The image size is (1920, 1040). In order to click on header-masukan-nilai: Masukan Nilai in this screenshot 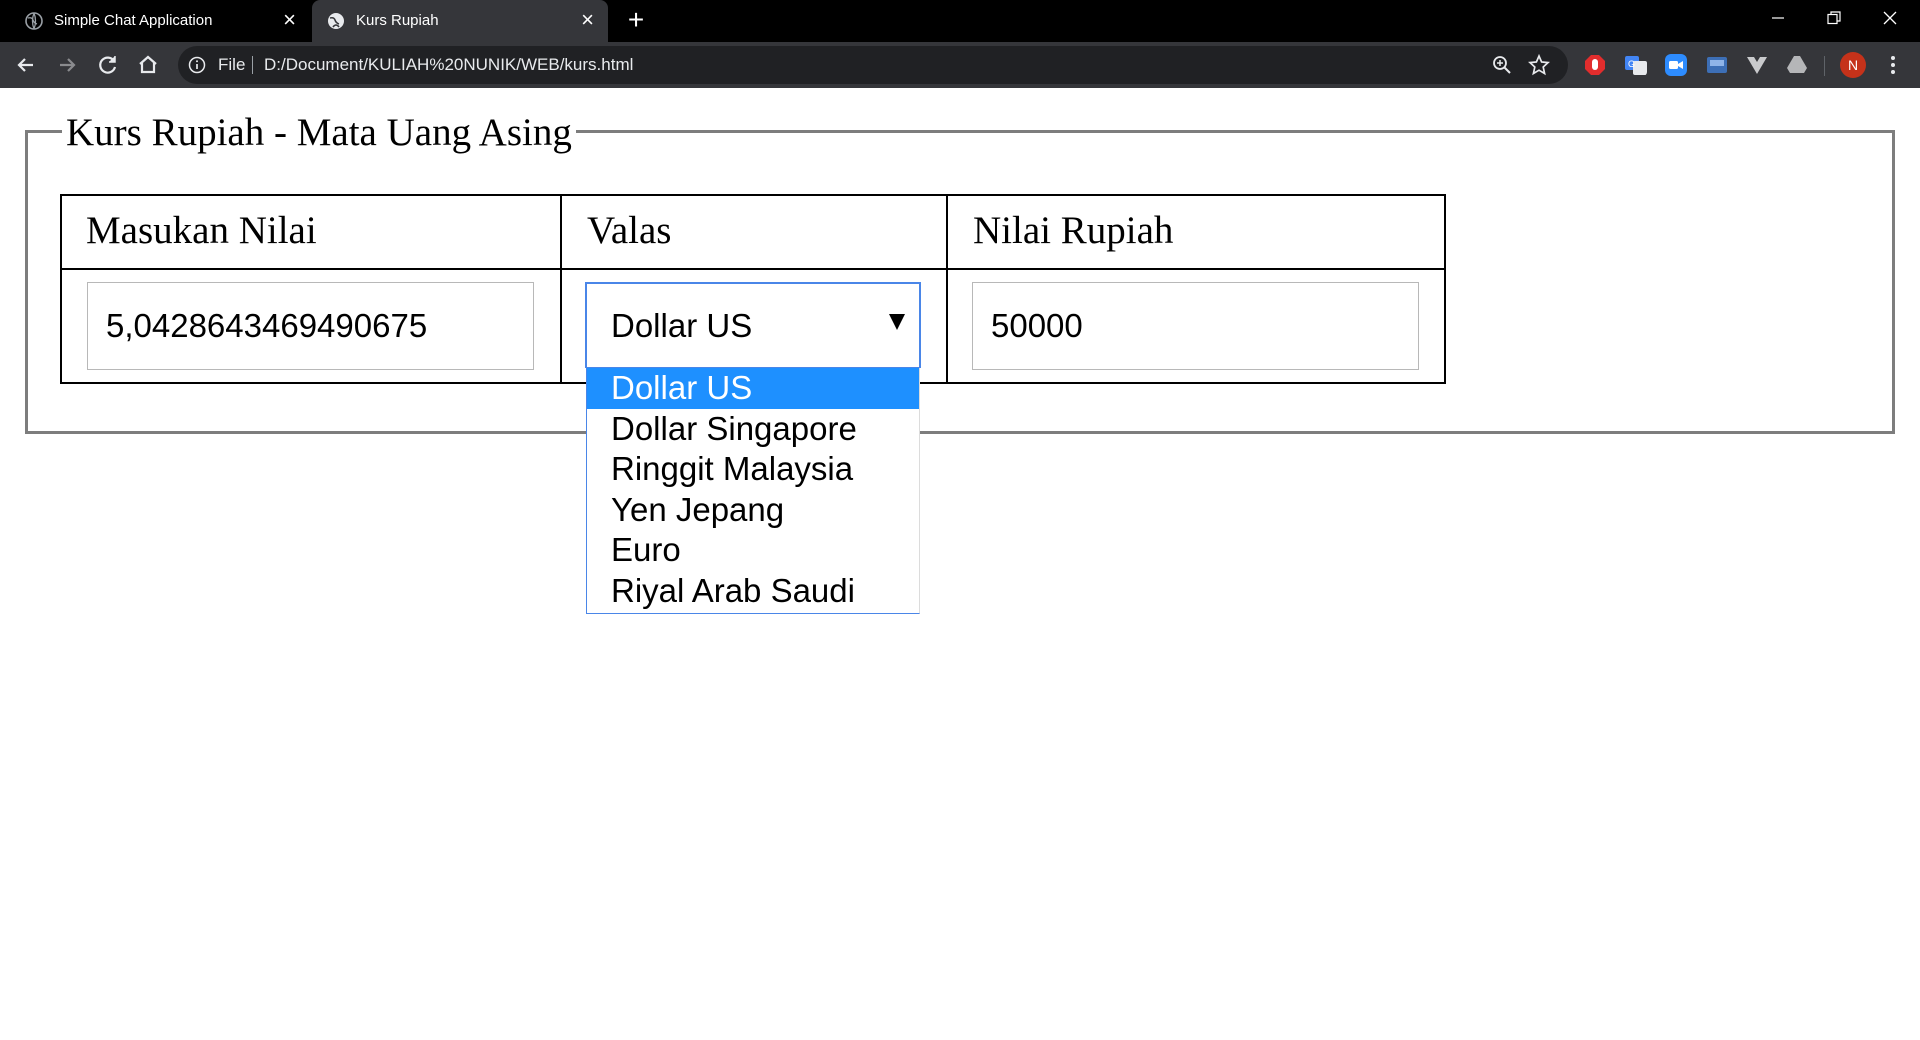, I will do `click(201, 230)`.